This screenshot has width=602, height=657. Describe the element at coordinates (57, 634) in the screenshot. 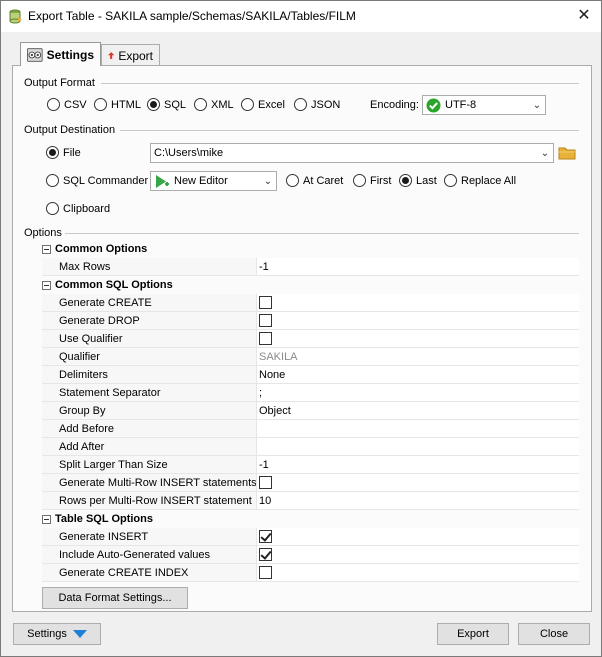

I see `settings-menu-button: Settings` at that location.